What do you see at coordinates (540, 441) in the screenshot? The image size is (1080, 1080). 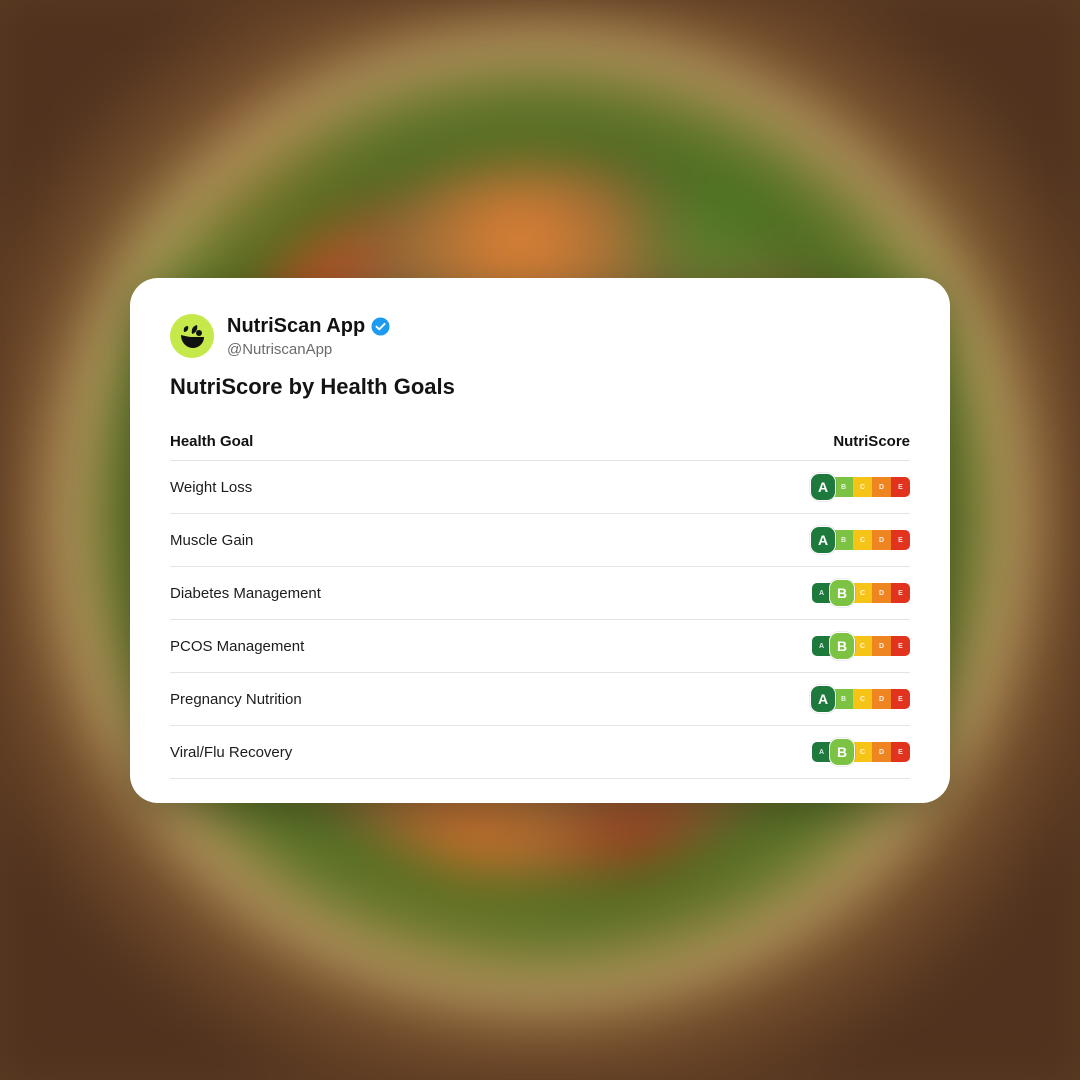 I see `table-header: Health Goal NutriScore` at bounding box center [540, 441].